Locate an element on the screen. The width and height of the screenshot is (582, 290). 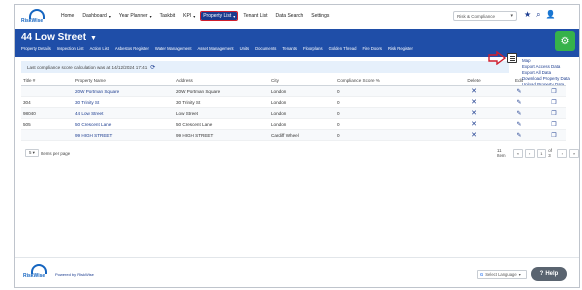
star-icon: ★ is located at coordinates (527, 15).